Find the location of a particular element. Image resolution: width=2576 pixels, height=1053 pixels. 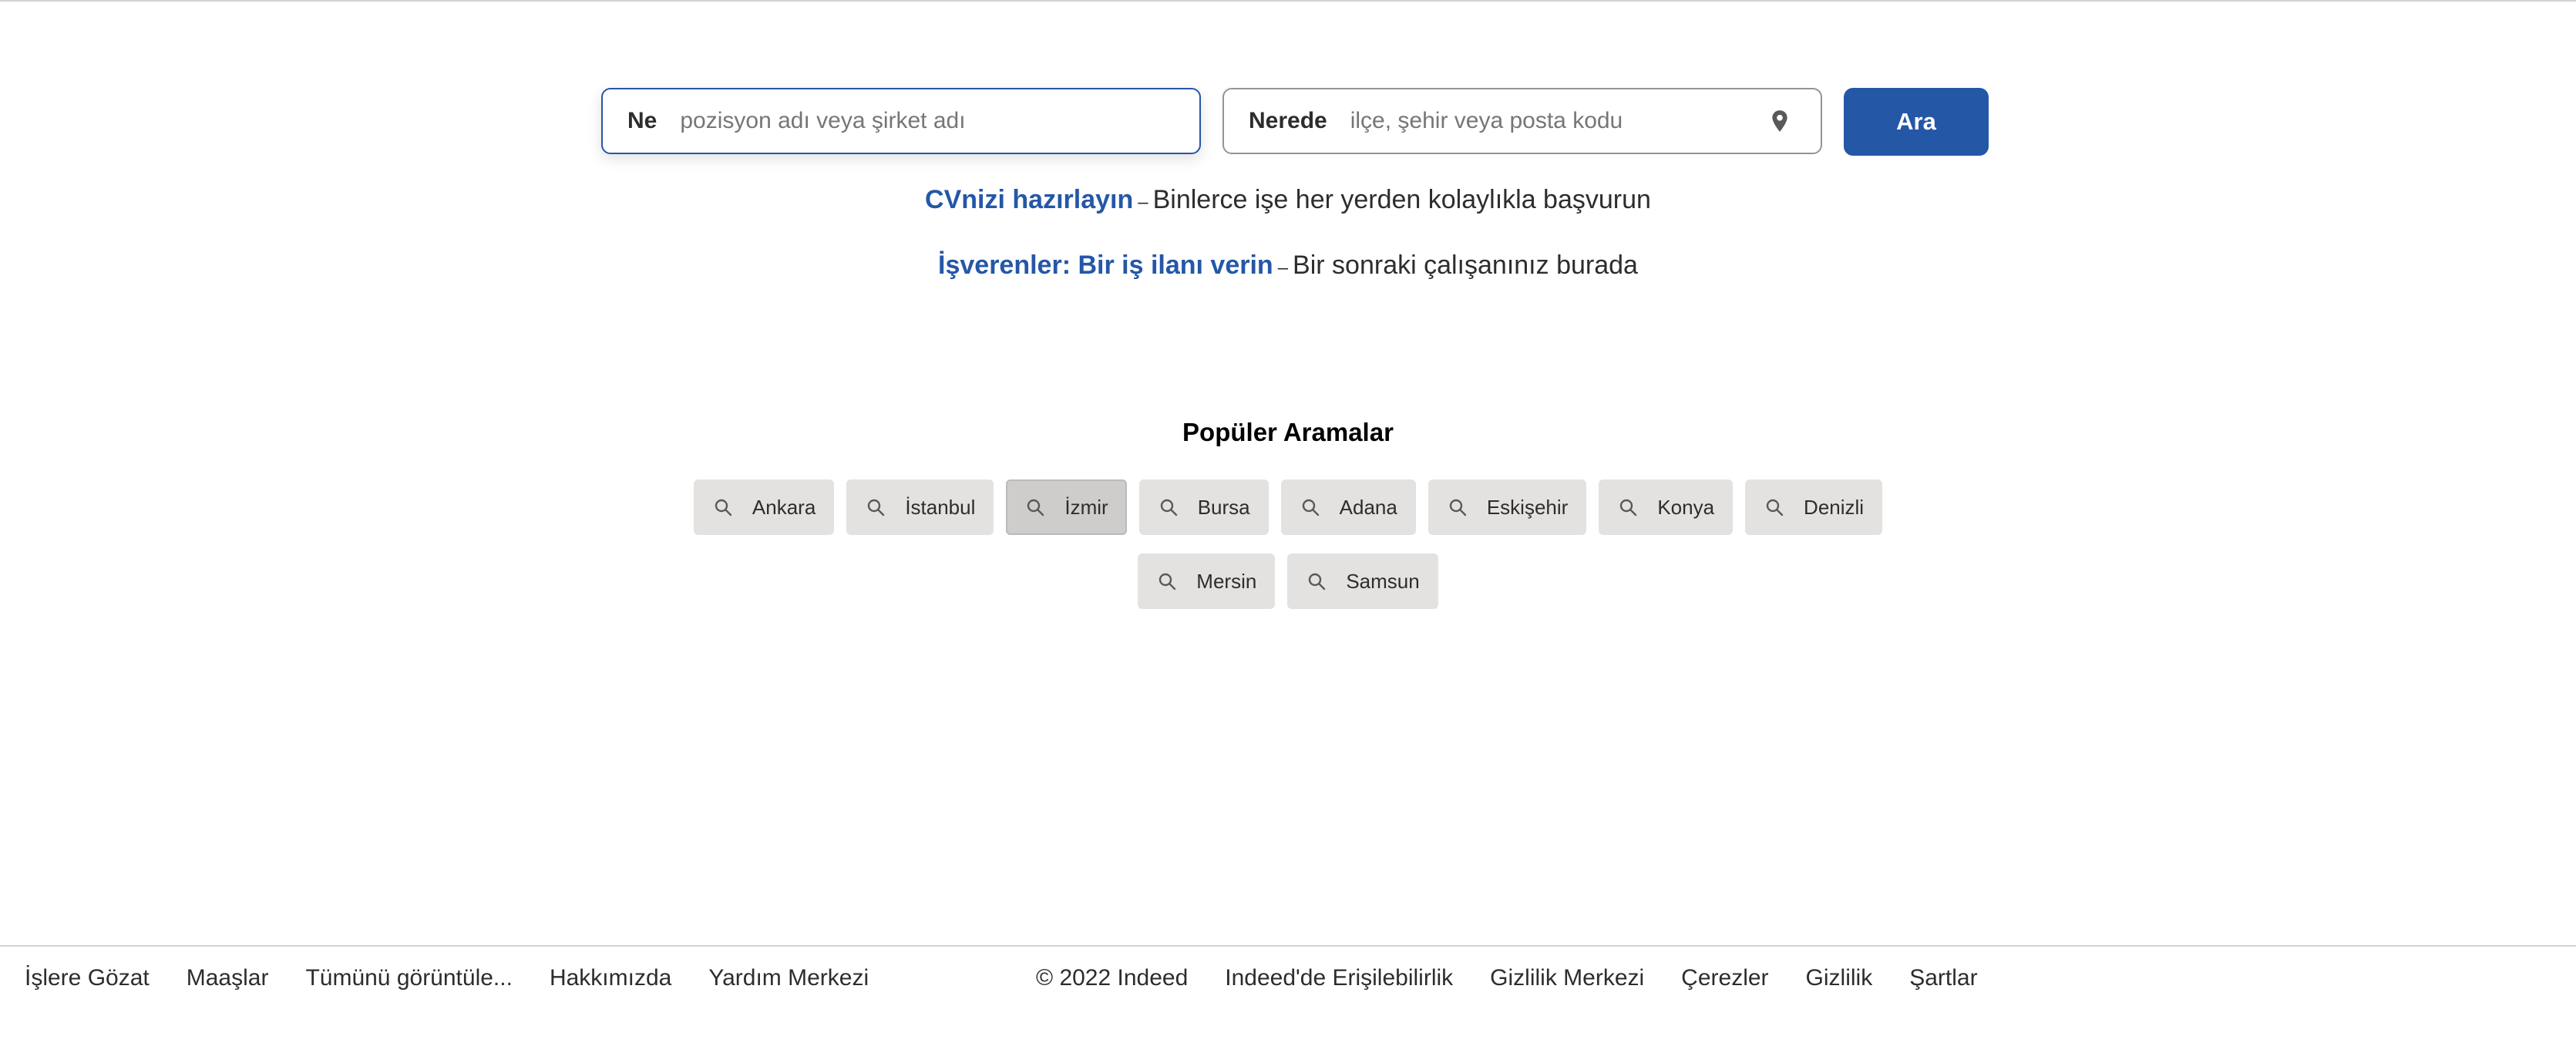

popular-search-label: Konya is located at coordinates (1686, 507).